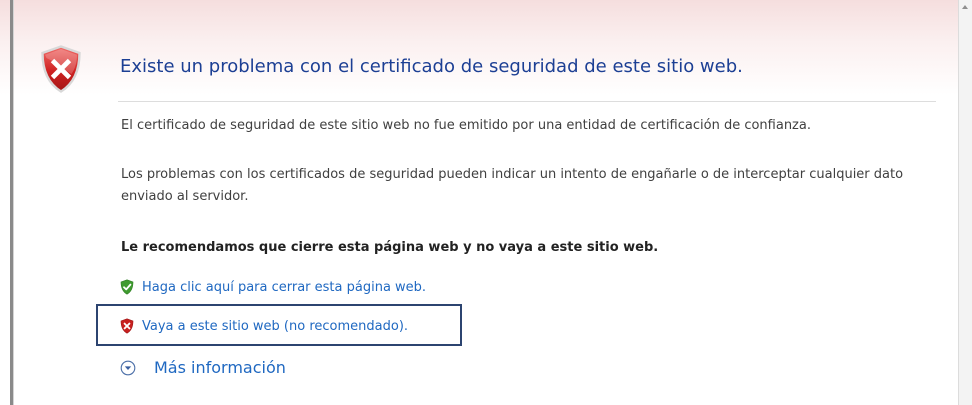 Image resolution: width=972 pixels, height=405 pixels. Describe the element at coordinates (527, 101) in the screenshot. I see `title-divider` at that location.